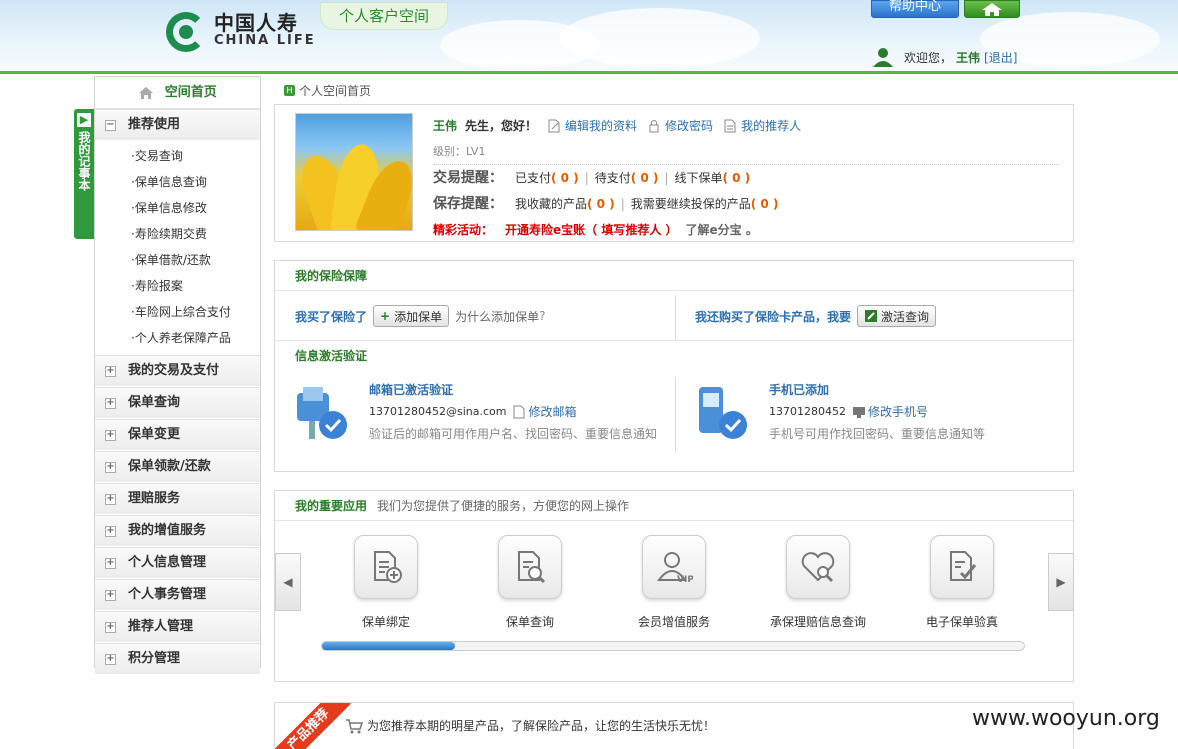  What do you see at coordinates (529, 622) in the screenshot?
I see `app-label: 保单查询` at bounding box center [529, 622].